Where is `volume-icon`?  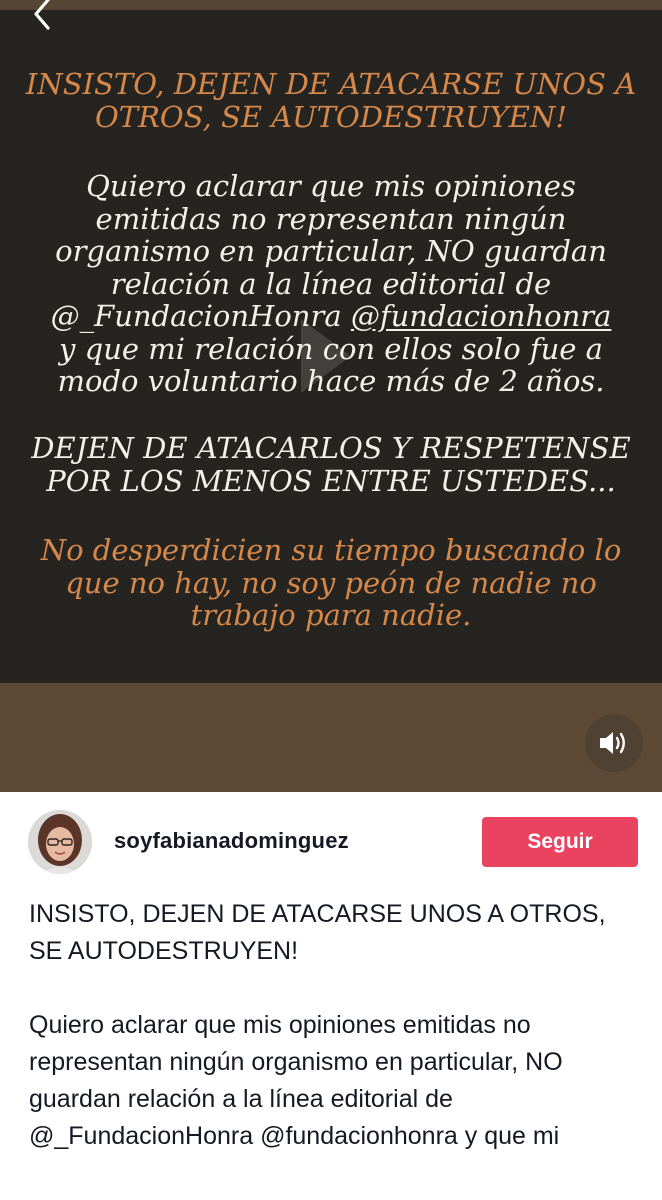
volume-icon is located at coordinates (612, 743).